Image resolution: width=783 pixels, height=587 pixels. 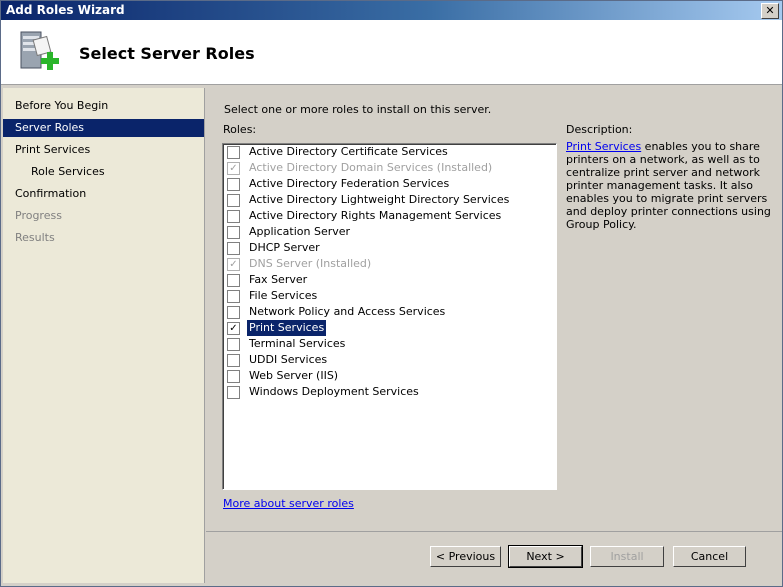 What do you see at coordinates (391, 52) in the screenshot?
I see `wizard-header: Select Server Roles` at bounding box center [391, 52].